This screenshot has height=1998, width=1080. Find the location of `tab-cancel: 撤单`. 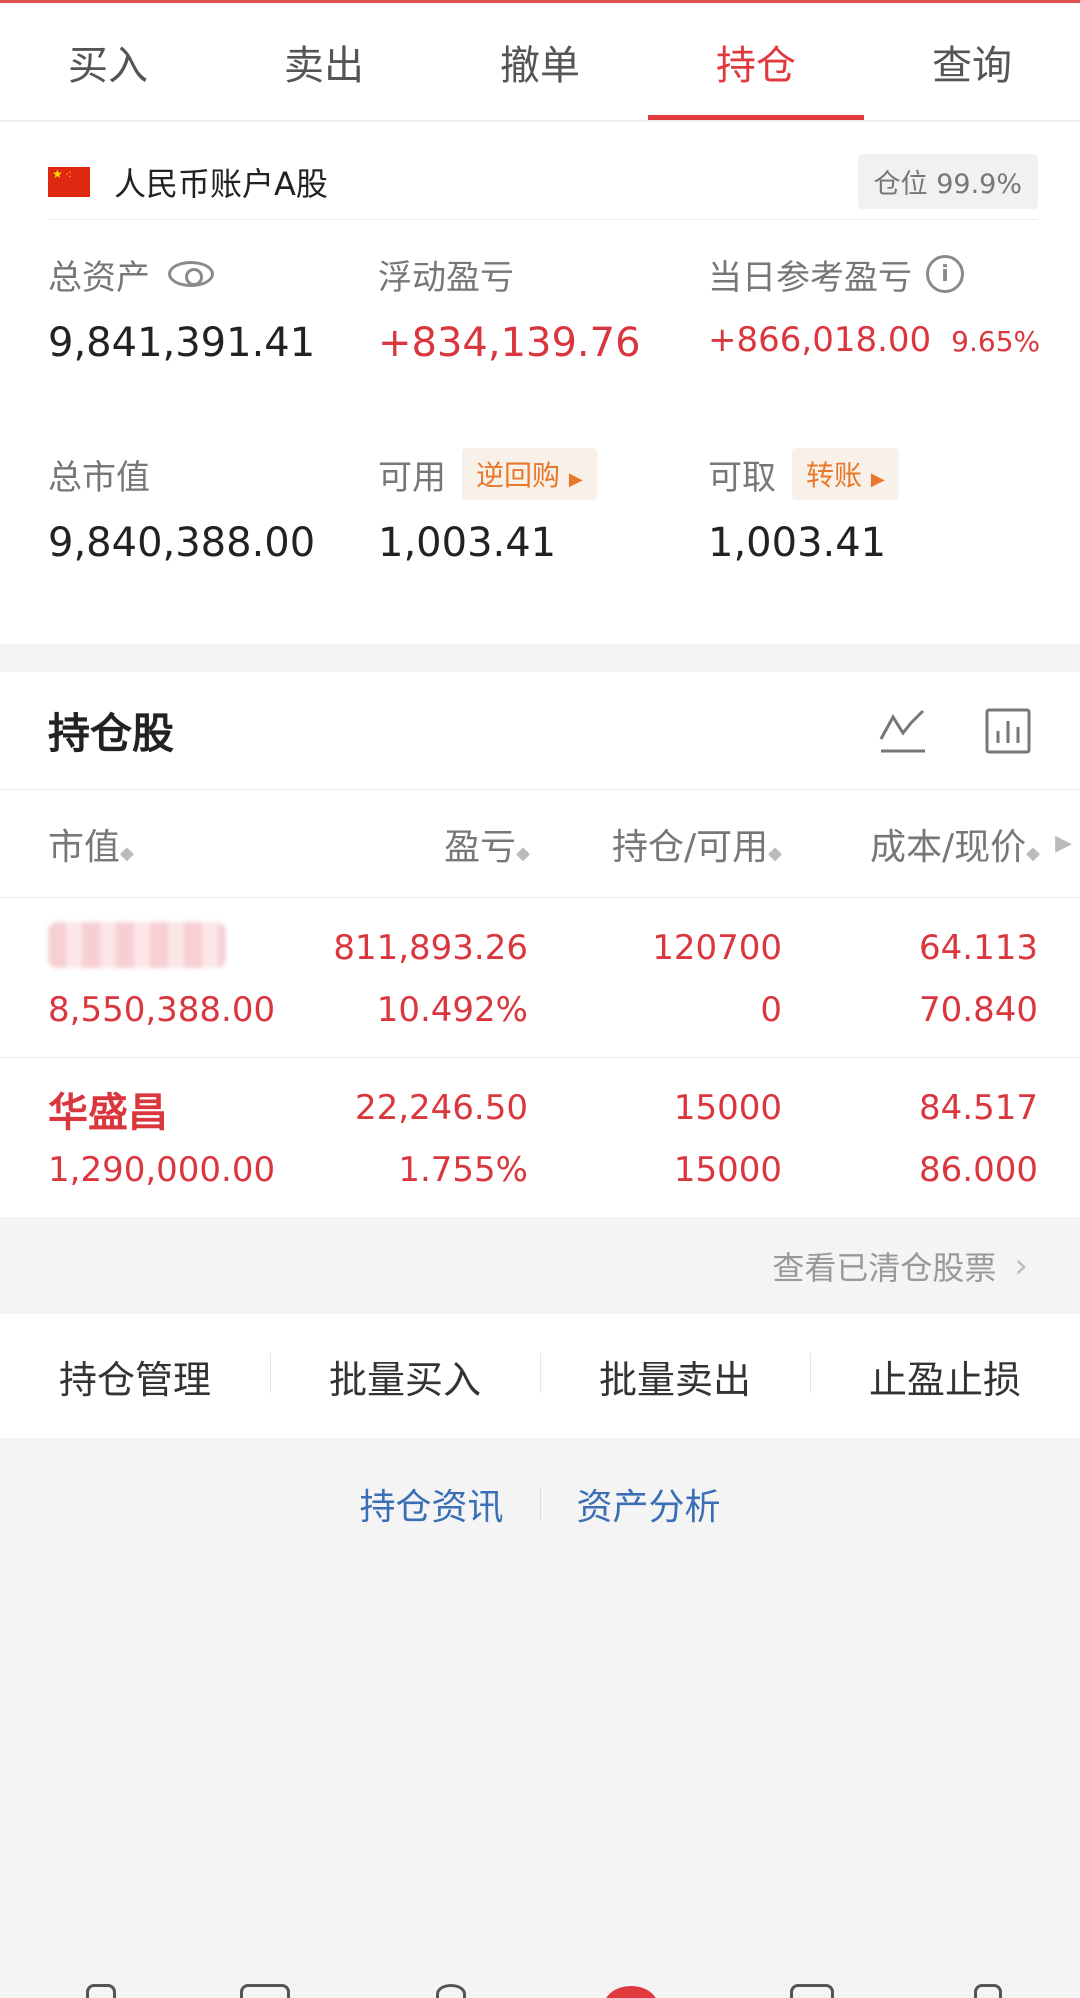

tab-cancel: 撤单 is located at coordinates (540, 61).